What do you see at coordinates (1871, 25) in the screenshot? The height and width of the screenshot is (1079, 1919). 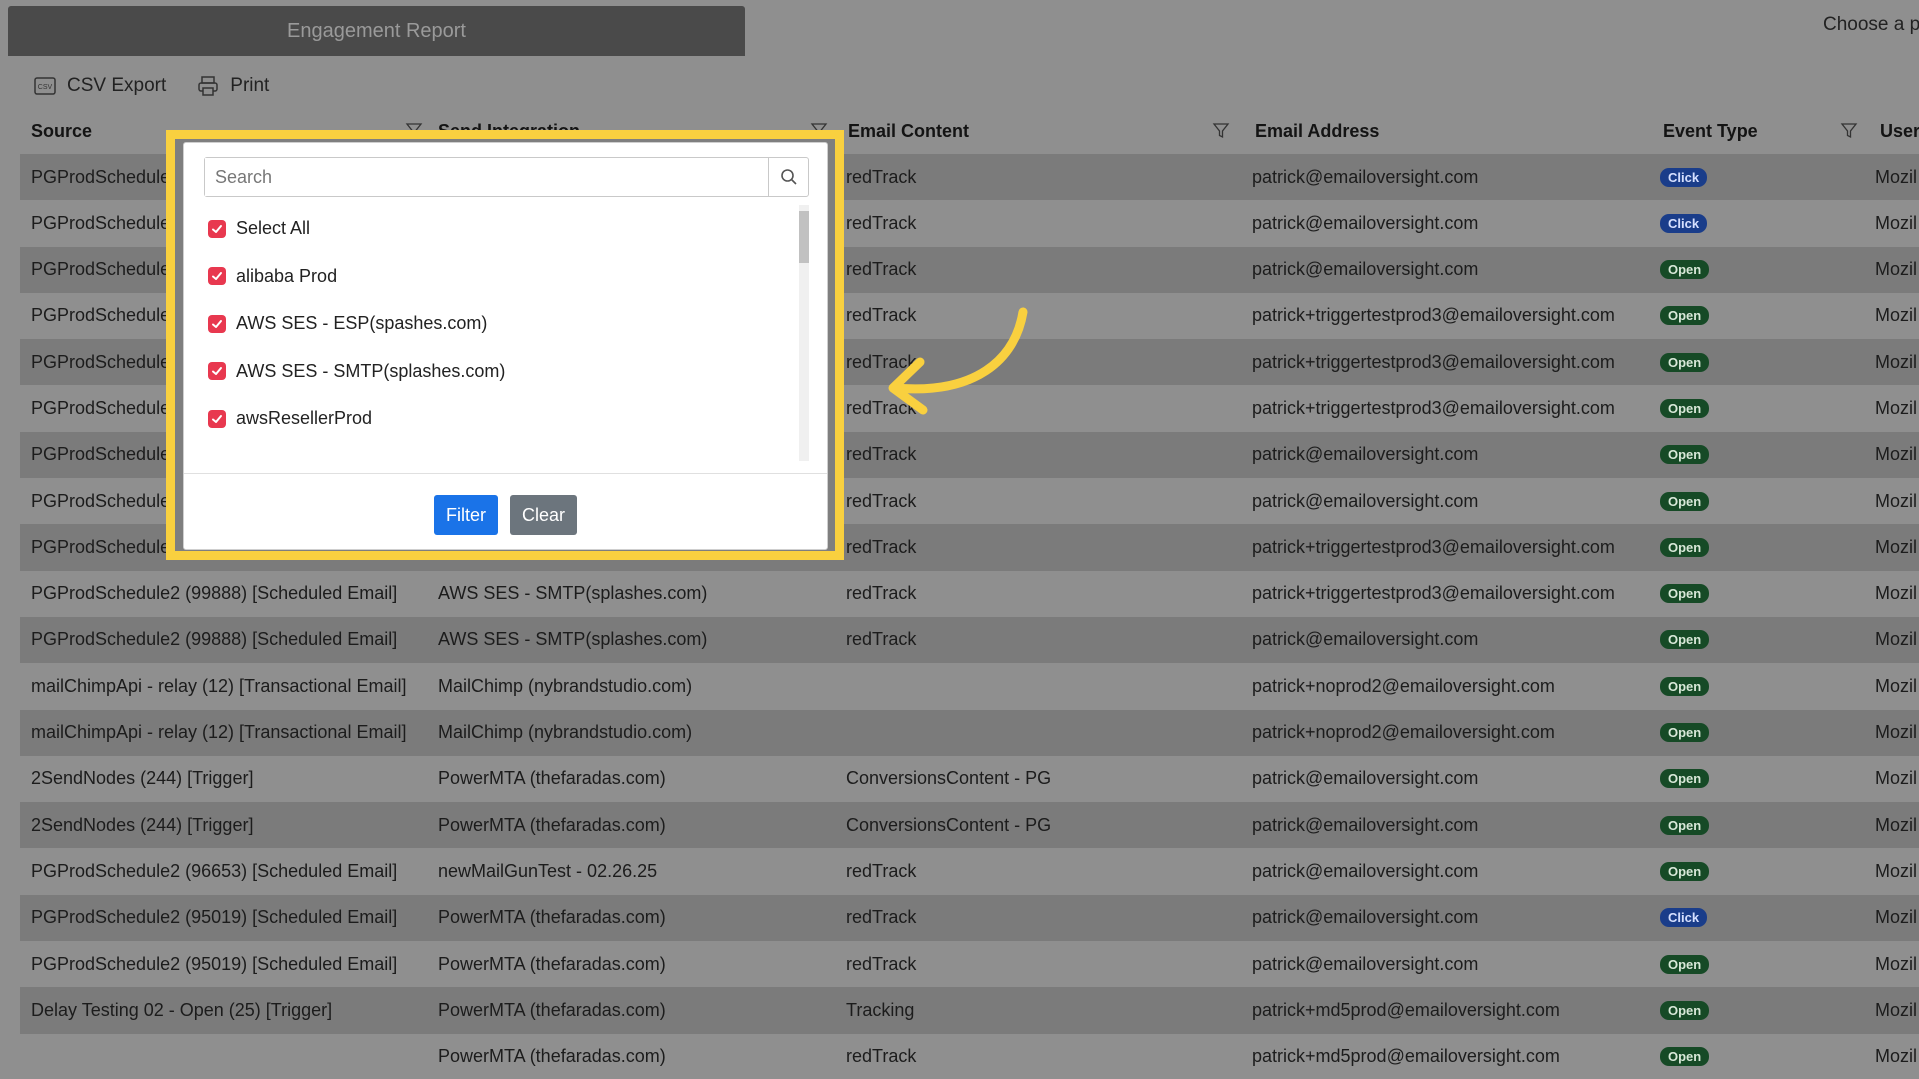 I see `choose-text: Choose a pe` at bounding box center [1871, 25].